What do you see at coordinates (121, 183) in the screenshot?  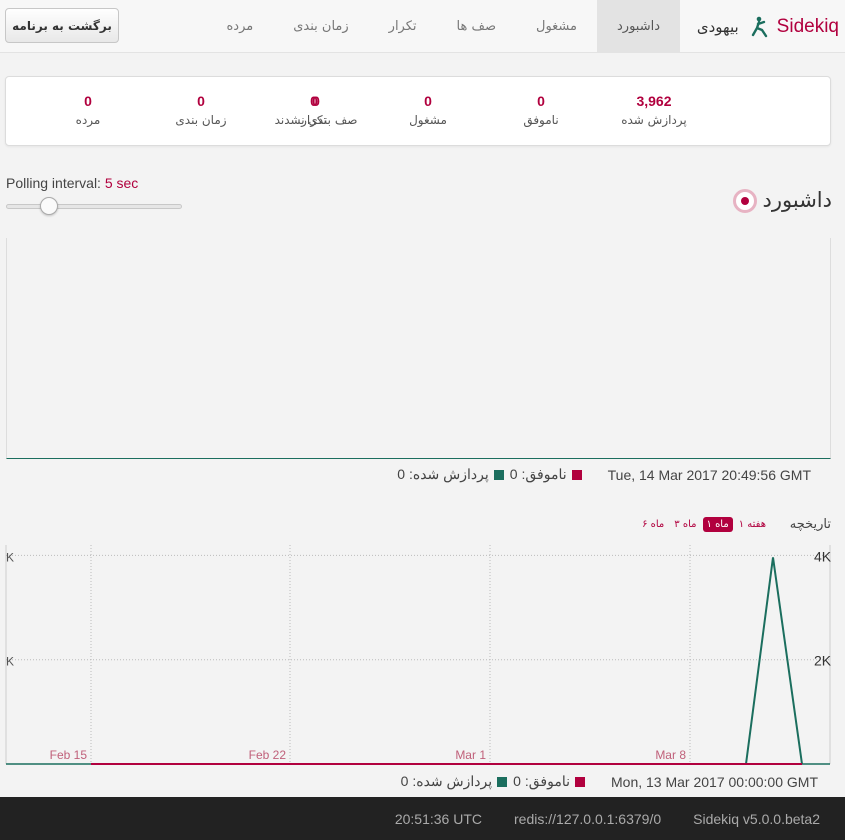 I see `polling-value: 5 sec` at bounding box center [121, 183].